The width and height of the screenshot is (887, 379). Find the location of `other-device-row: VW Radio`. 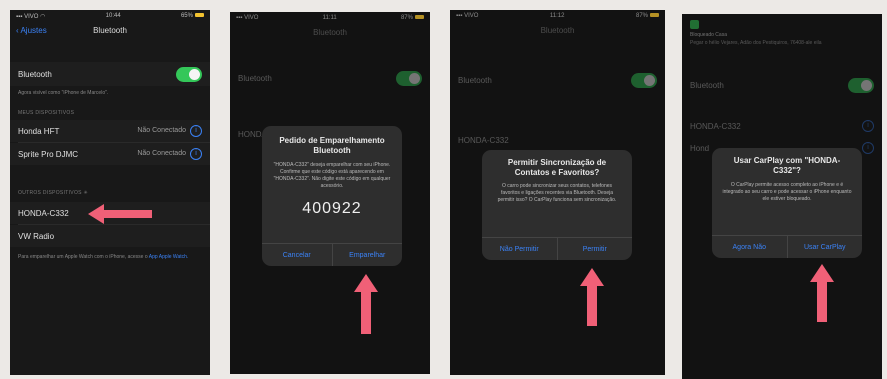

other-device-row: VW Radio is located at coordinates (110, 236).